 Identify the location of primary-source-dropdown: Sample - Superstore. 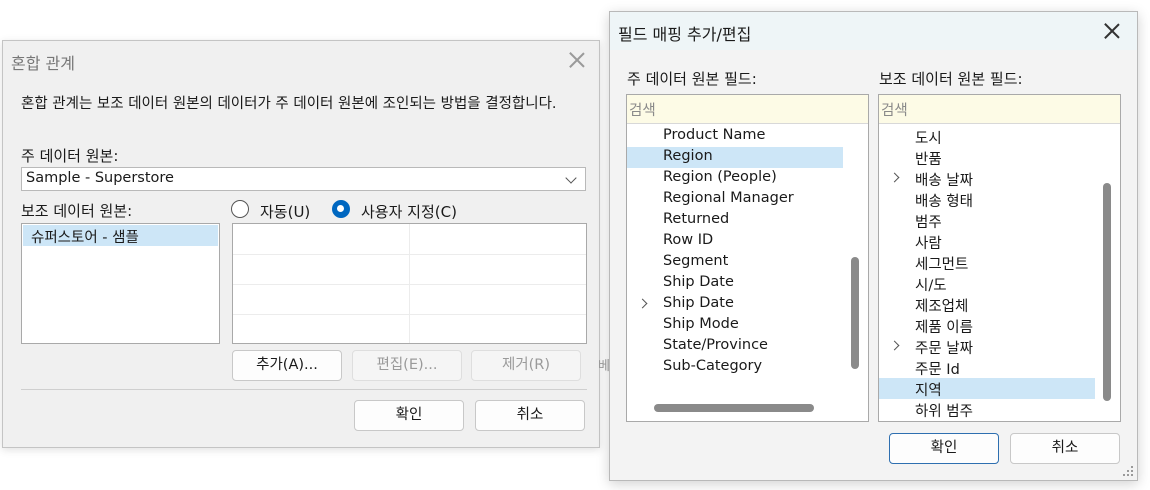
(303, 179).